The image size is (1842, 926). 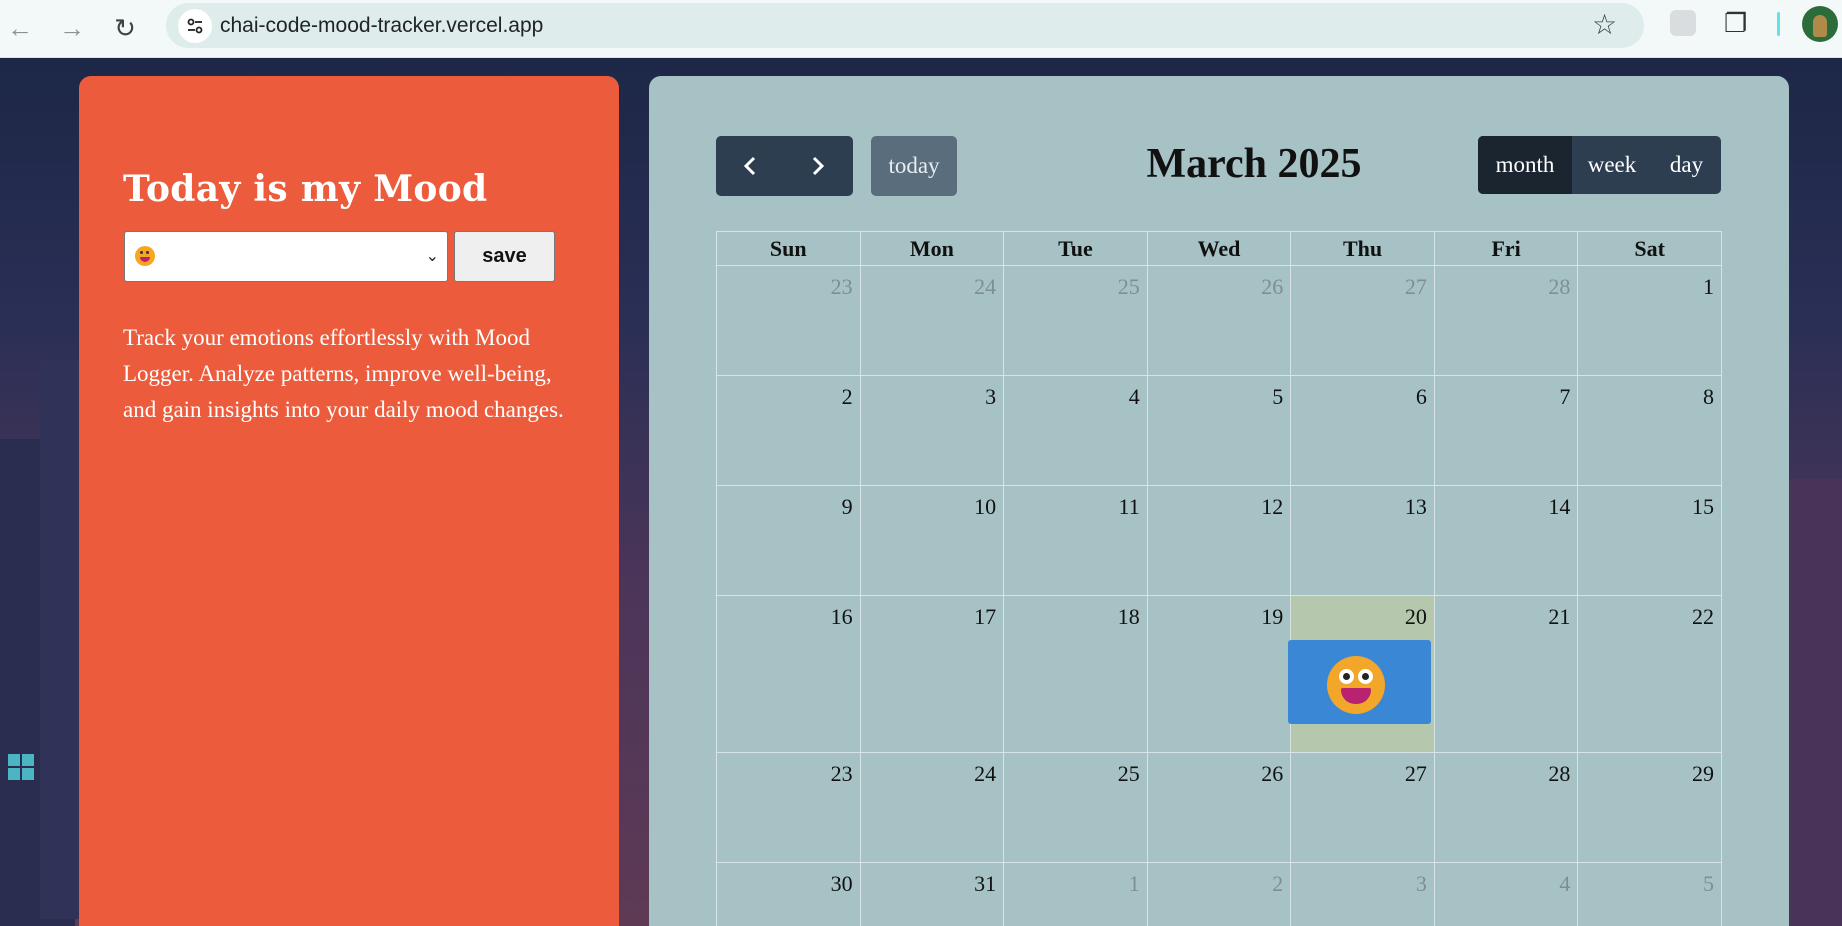 What do you see at coordinates (1272, 616) in the screenshot?
I see `day-number: 19` at bounding box center [1272, 616].